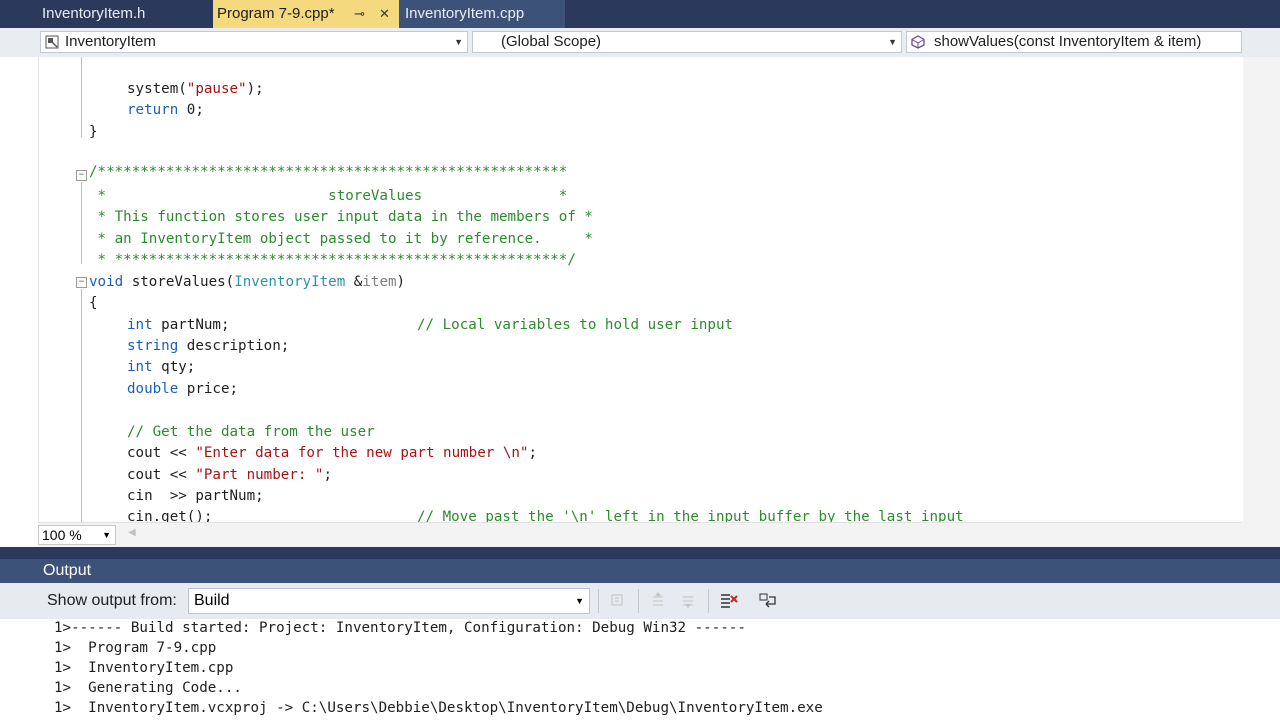  What do you see at coordinates (93, 132) in the screenshot?
I see `code-line: }` at bounding box center [93, 132].